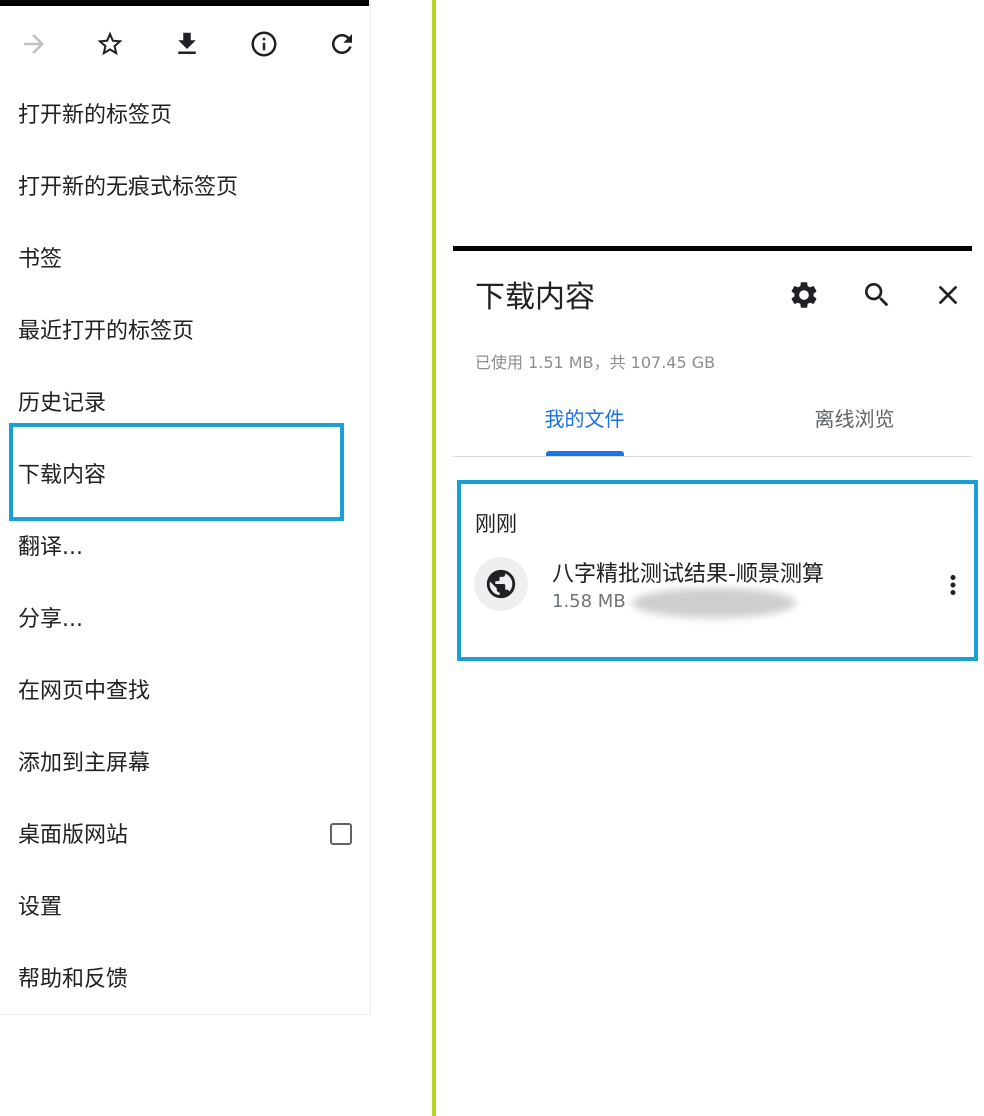  Describe the element at coordinates (434, 558) in the screenshot. I see `divider-line` at that location.